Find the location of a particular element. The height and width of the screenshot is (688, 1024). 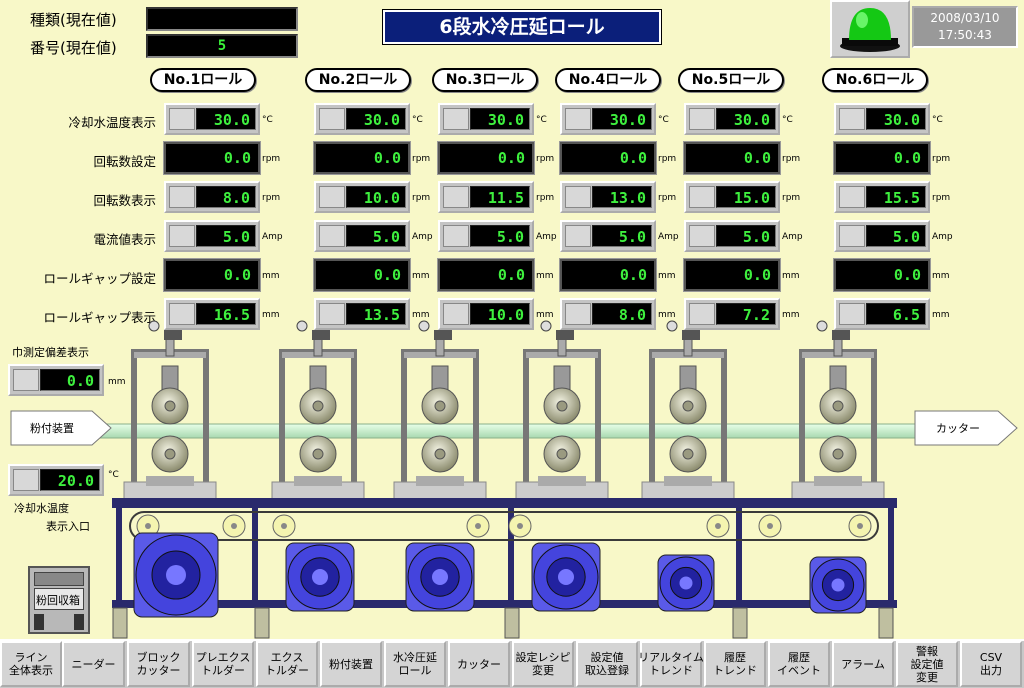

roll-2-gap-set-display: 0.0 is located at coordinates (362, 275).